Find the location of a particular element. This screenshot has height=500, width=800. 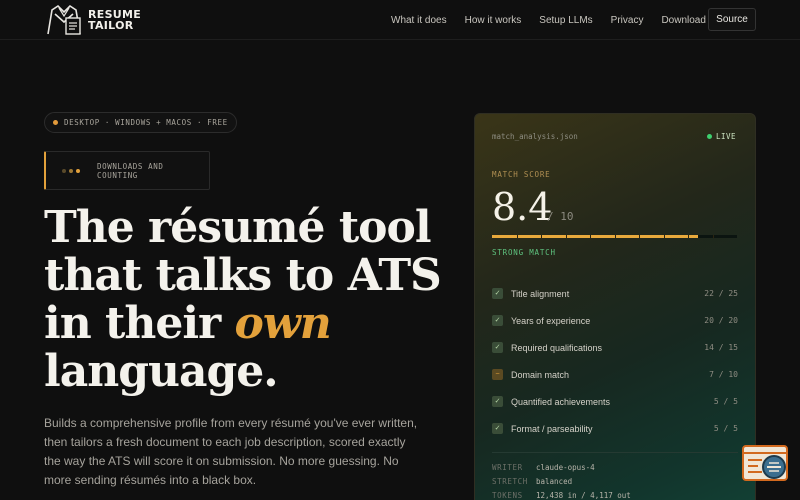

meta-row: STRETCH balanced is located at coordinates (615, 481).